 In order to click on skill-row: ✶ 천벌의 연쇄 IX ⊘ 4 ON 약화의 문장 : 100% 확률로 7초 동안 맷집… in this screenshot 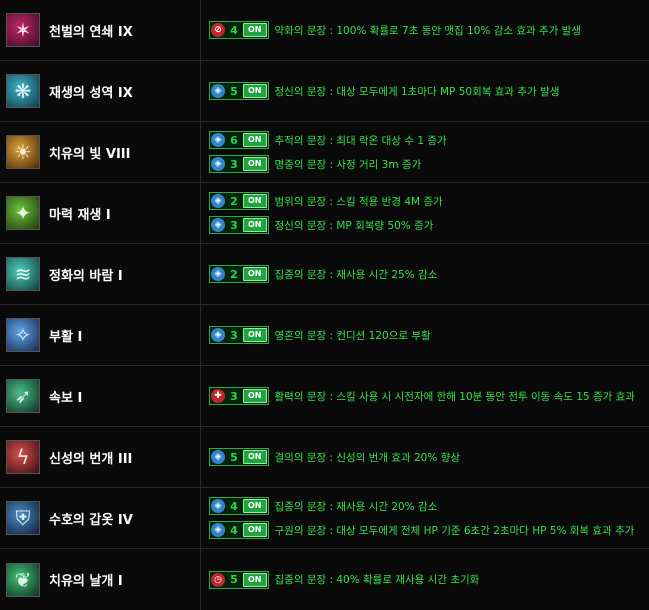, I will do `click(324, 30)`.